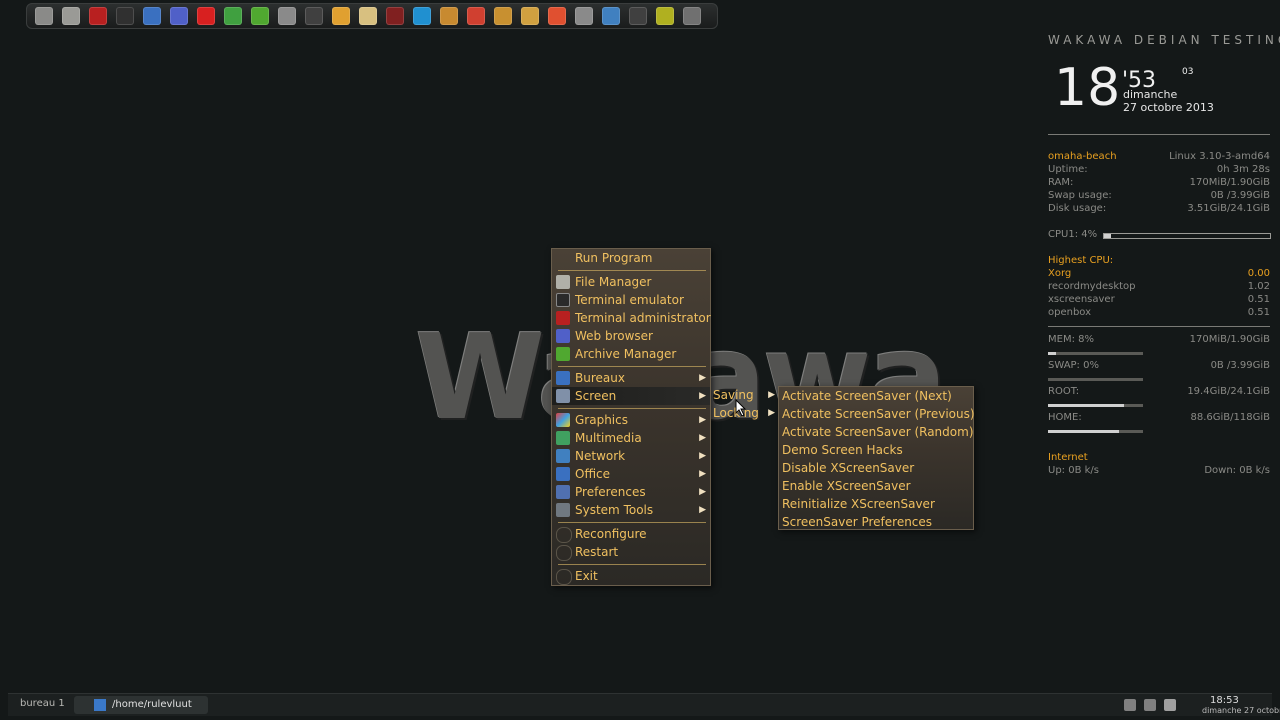 The image size is (1280, 720). I want to click on menu-item-web-browser: Web browser, so click(631, 336).